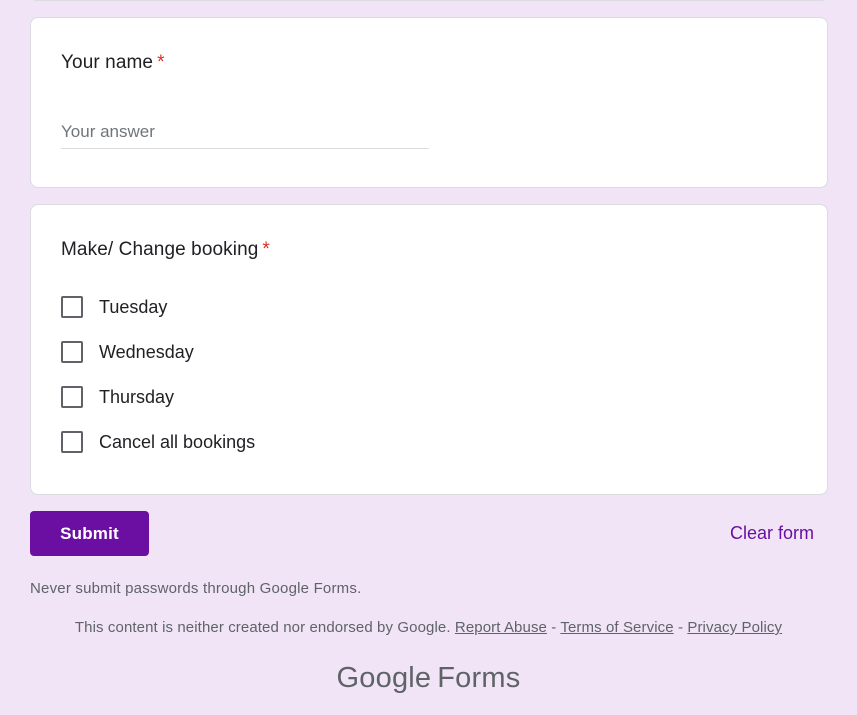  Describe the element at coordinates (107, 62) in the screenshot. I see `name-question-label: Your name` at that location.